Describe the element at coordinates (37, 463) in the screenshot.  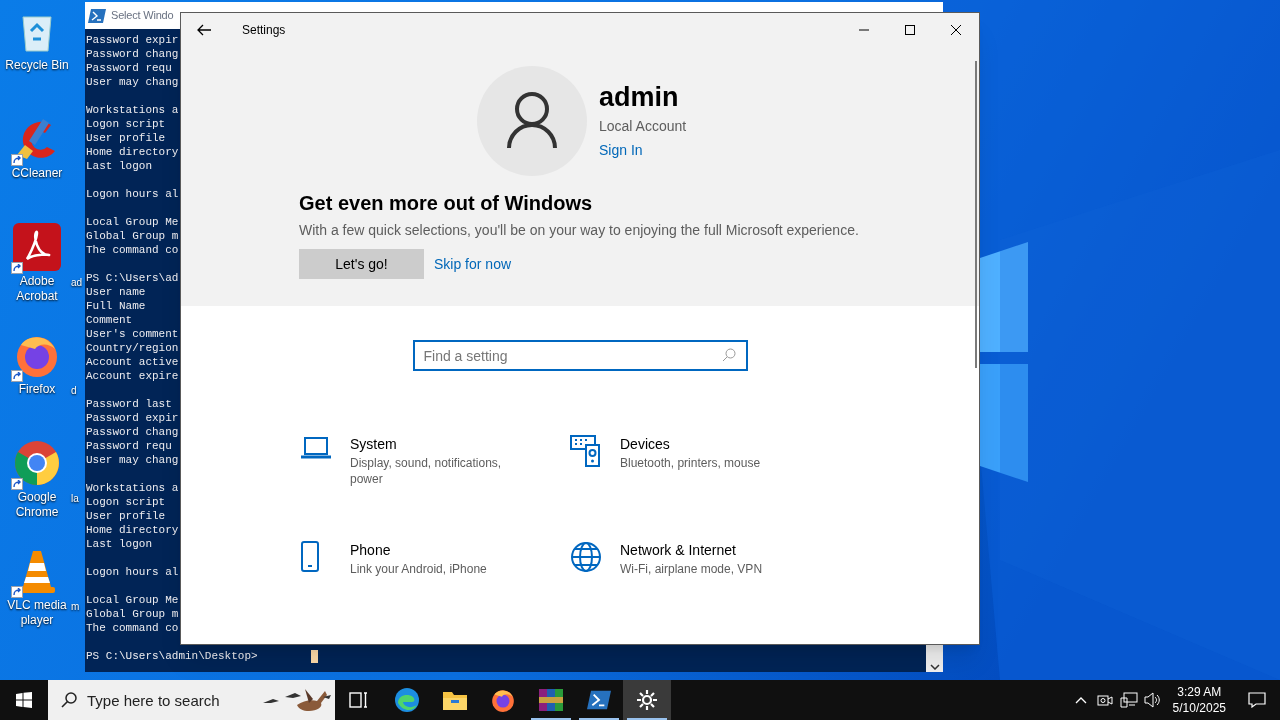
I see `chrome-icon` at that location.